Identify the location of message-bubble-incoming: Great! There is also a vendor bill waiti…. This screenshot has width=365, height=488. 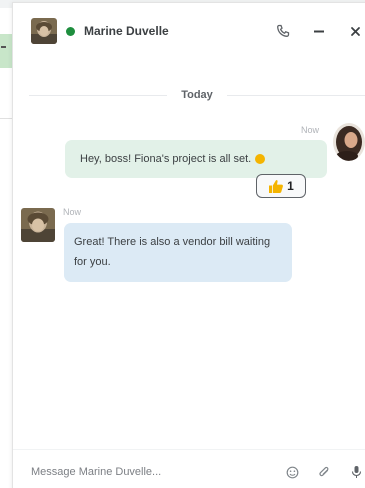
(178, 252).